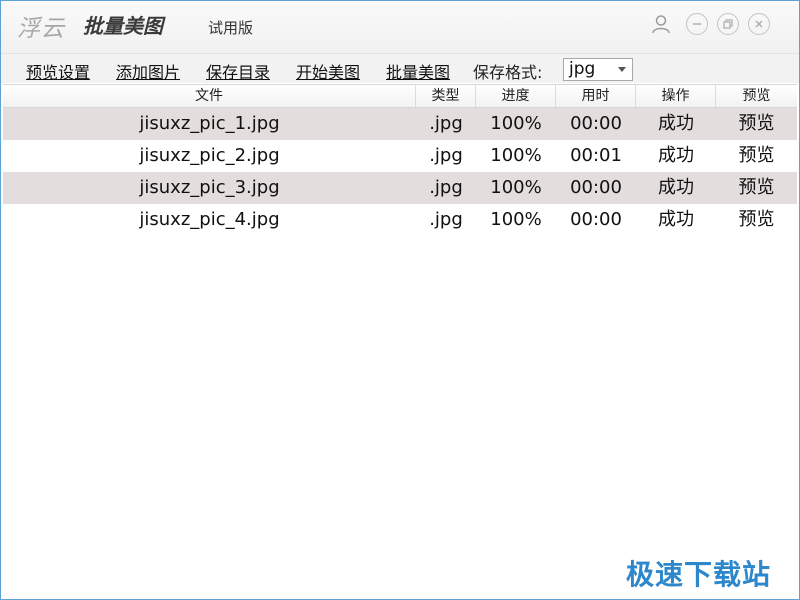 Image resolution: width=800 pixels, height=600 pixels. I want to click on brand-logo: 浮云, so click(41, 29).